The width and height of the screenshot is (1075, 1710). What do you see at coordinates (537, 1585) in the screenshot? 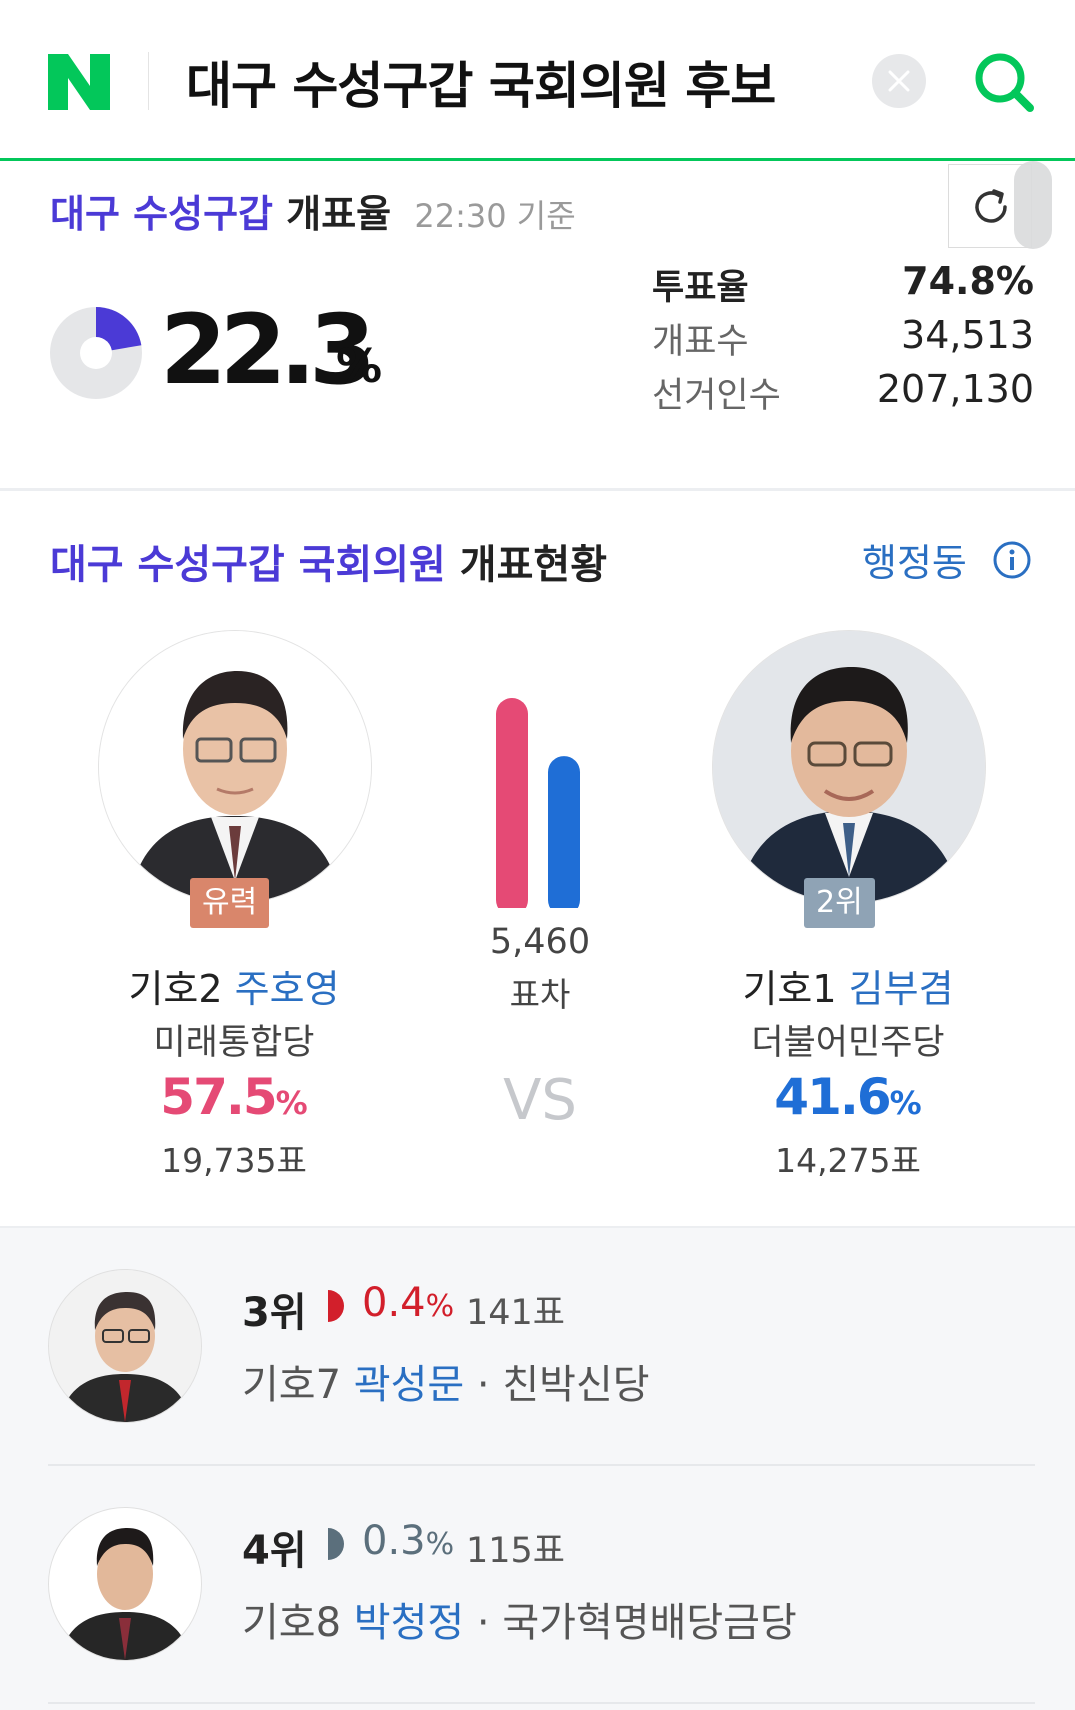
I see `list-item: 4위 0.3% 115표 기호8 박청정 · 국가혁명배당금당` at bounding box center [537, 1585].